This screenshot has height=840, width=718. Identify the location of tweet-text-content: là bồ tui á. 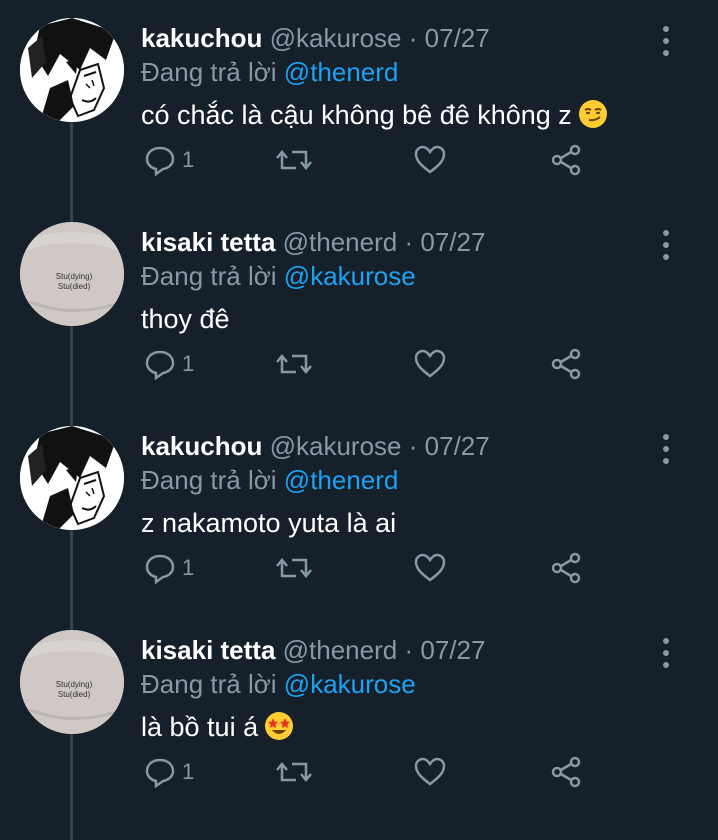
(200, 727).